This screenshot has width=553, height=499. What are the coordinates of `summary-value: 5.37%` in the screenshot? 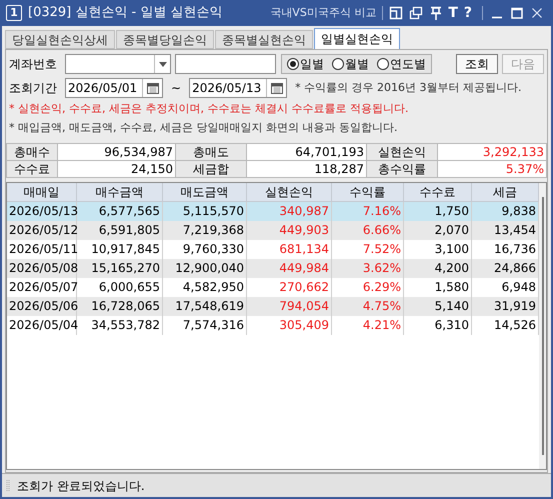 It's located at (492, 169).